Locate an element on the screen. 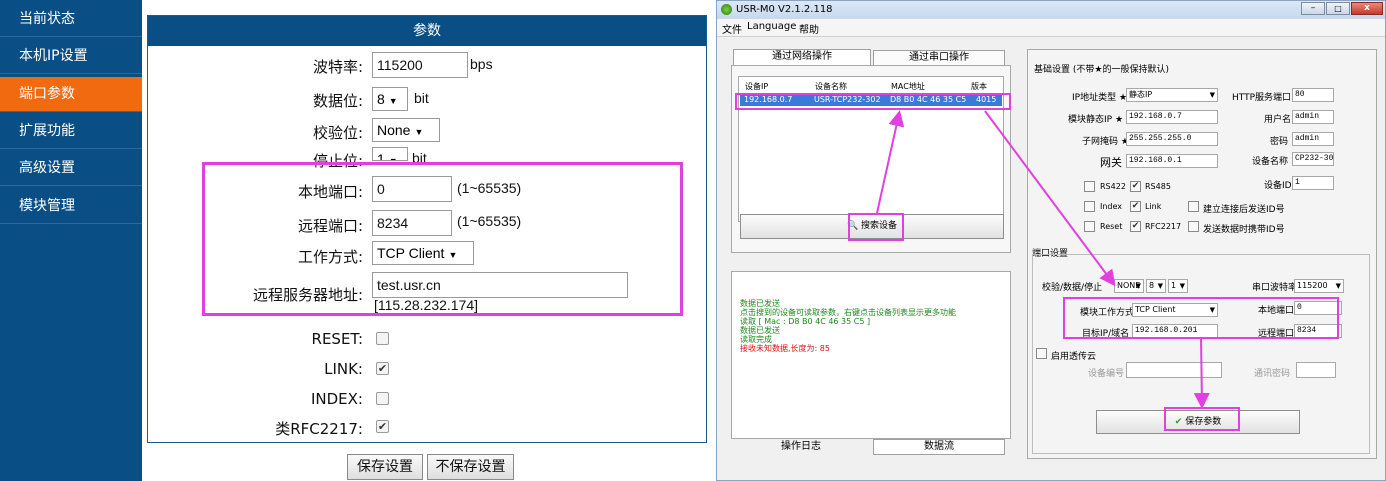  sidebar-item-status: 当前状态 is located at coordinates (71, 19).